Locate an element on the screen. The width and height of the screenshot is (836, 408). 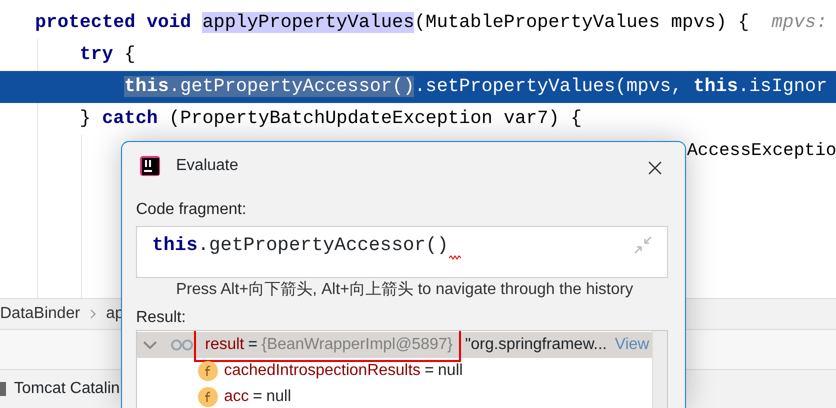
glasses-icon is located at coordinates (182, 345).